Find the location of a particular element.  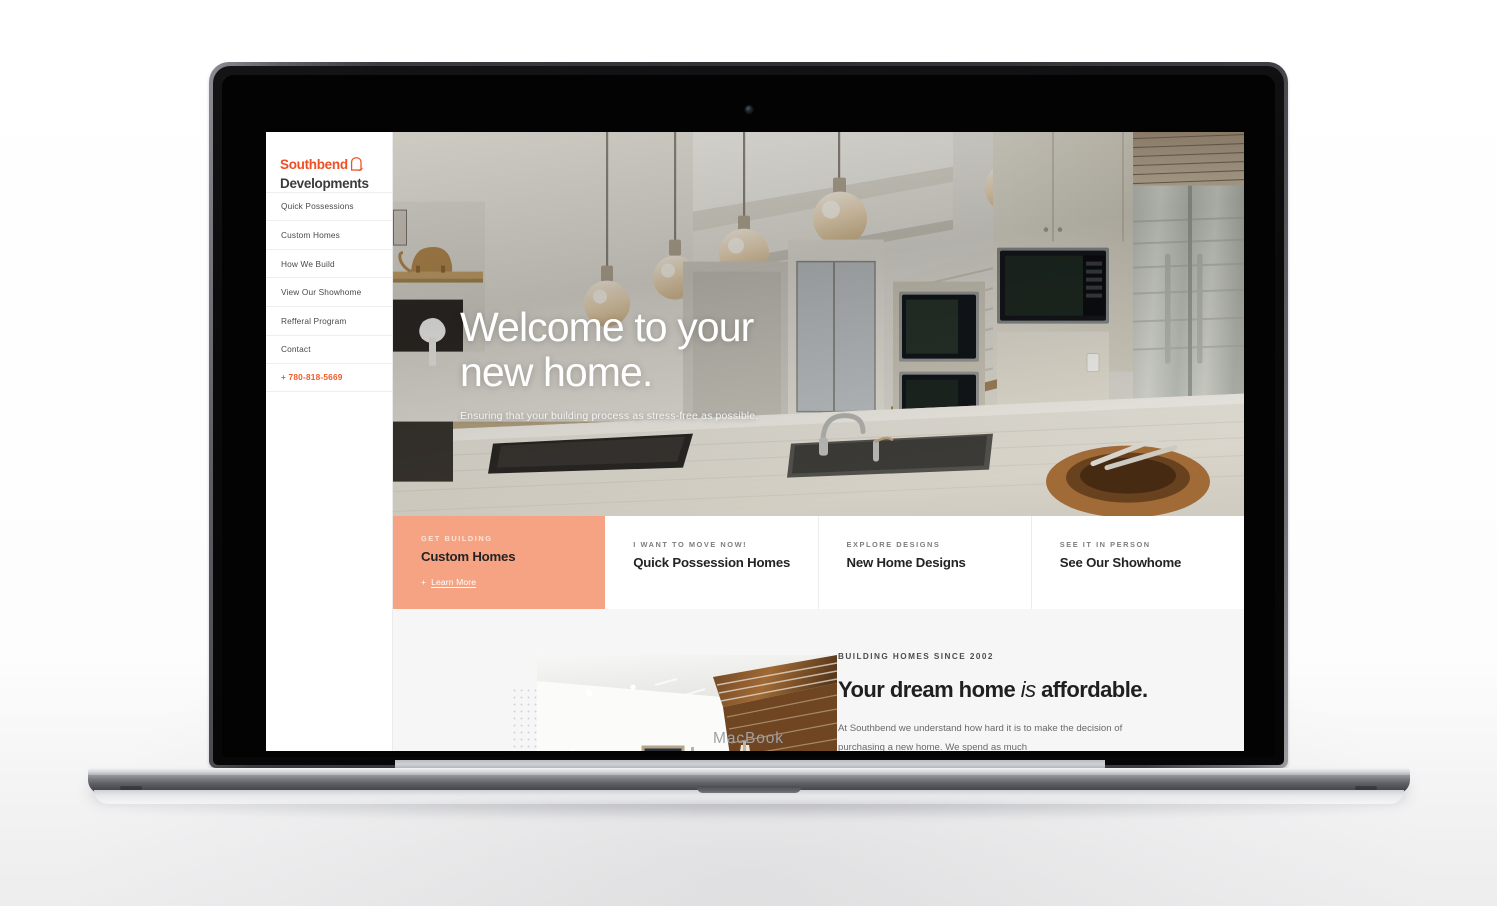

sidebar-phone-link: + 780-818-5669 is located at coordinates (329, 377).